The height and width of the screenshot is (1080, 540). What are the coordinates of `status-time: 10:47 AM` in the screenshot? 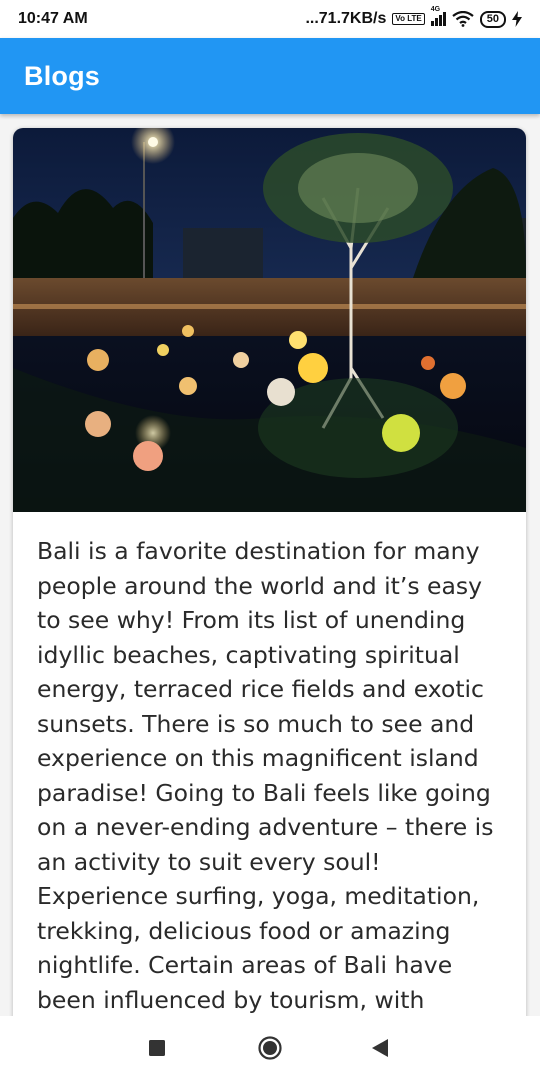 It's located at (53, 18).